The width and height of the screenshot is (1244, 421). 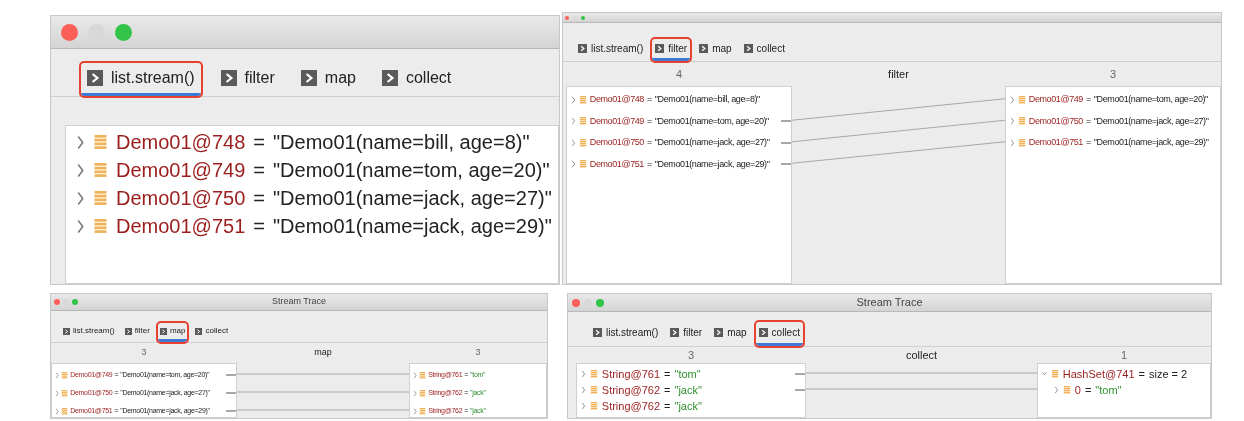 What do you see at coordinates (711, 121) in the screenshot?
I see `variable-value: "Demo01(name=tom, age=20)"` at bounding box center [711, 121].